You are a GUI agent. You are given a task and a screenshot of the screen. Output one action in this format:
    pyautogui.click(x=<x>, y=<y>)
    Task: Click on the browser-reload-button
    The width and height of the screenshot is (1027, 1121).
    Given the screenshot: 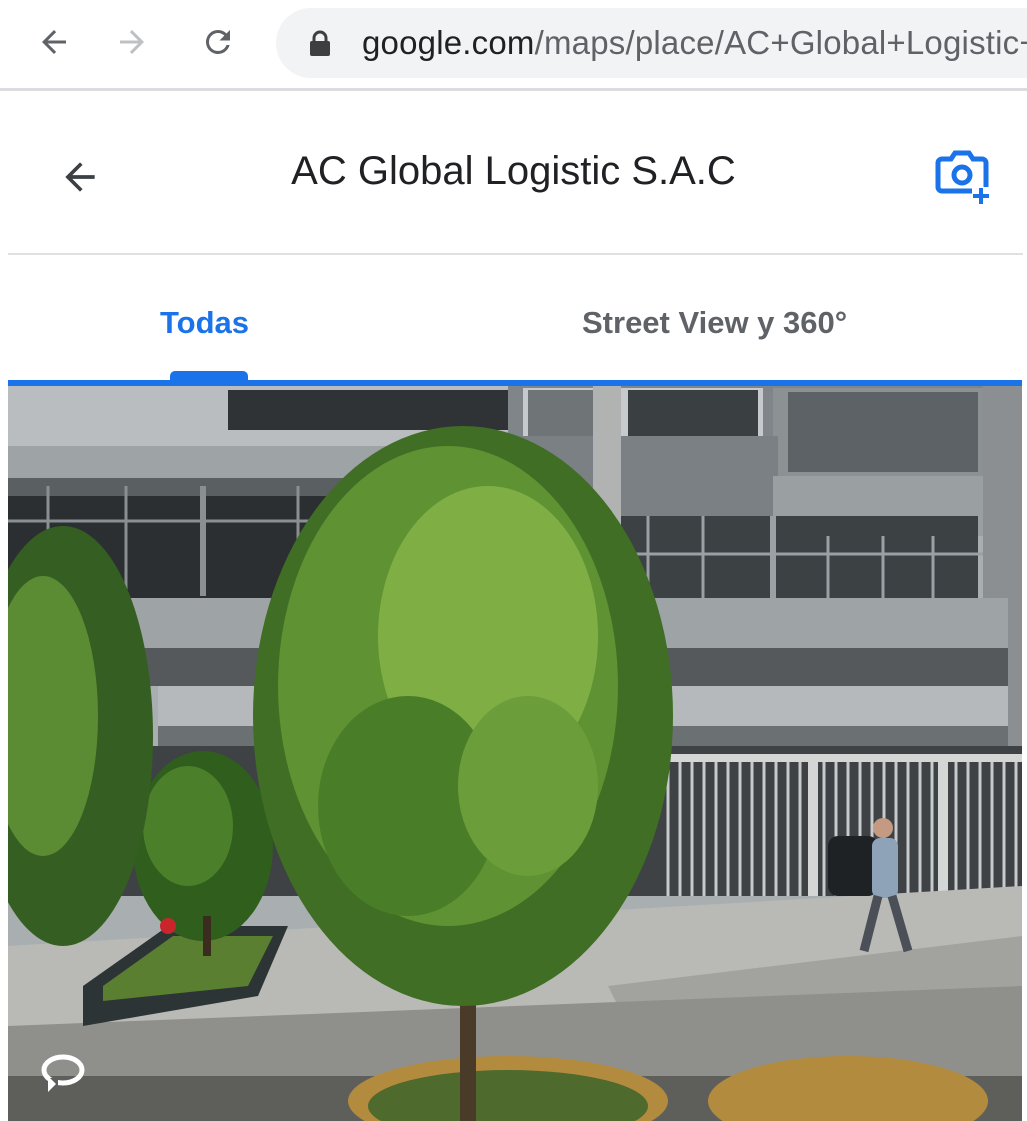 What is the action you would take?
    pyautogui.click(x=218, y=42)
    